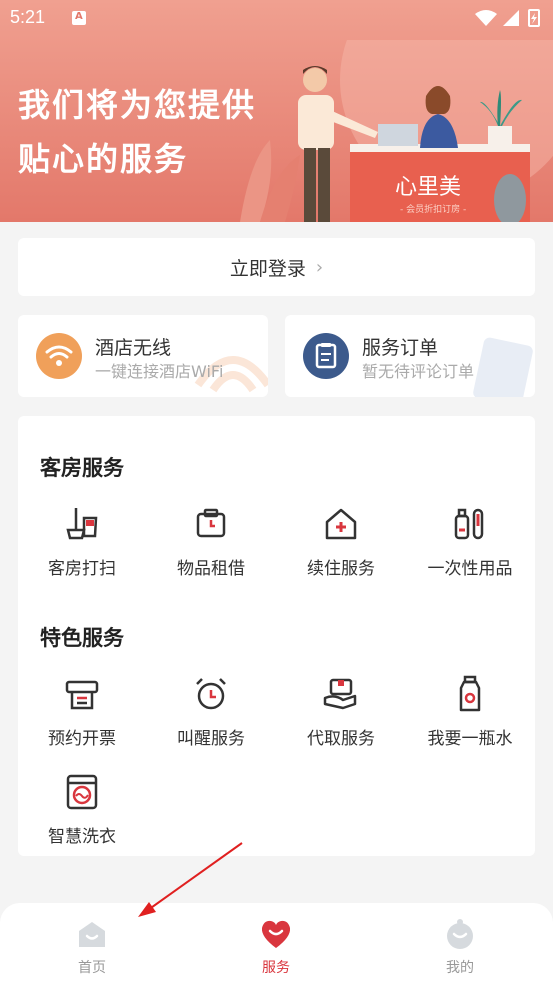 The image size is (553, 983). I want to click on home-icon, so click(92, 934).